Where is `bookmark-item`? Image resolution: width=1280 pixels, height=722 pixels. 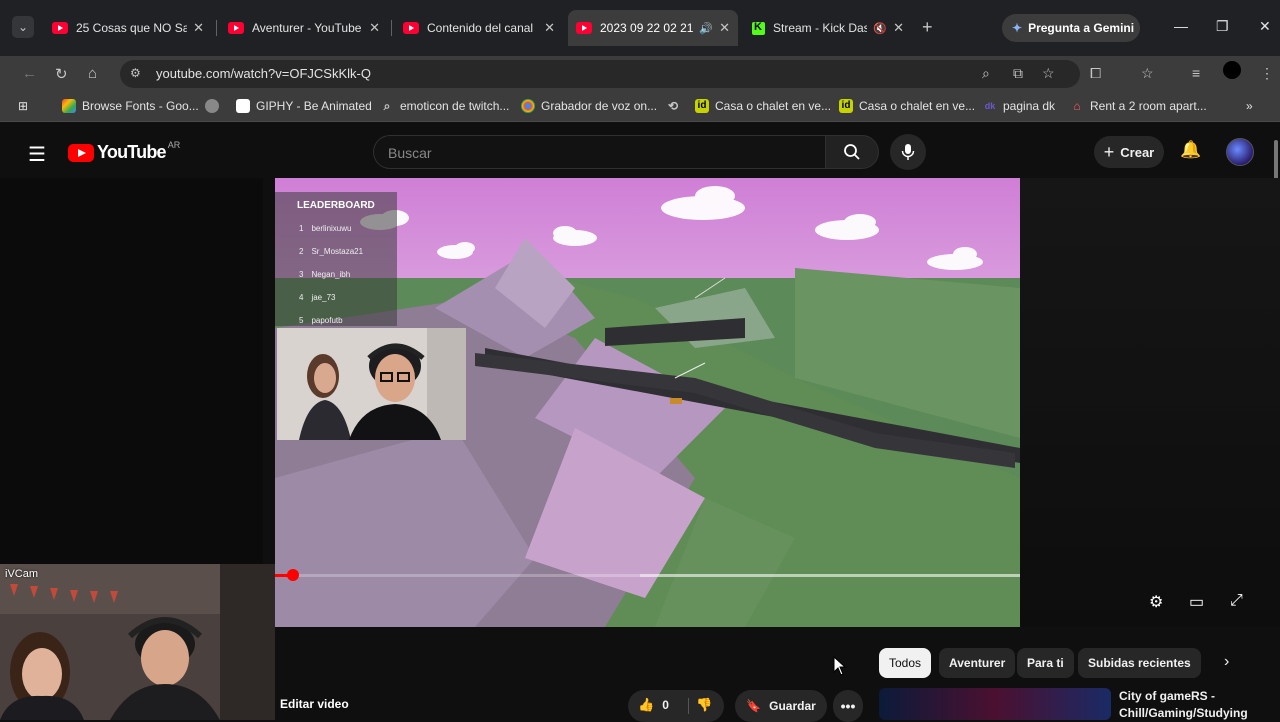 bookmark-item is located at coordinates (215, 106).